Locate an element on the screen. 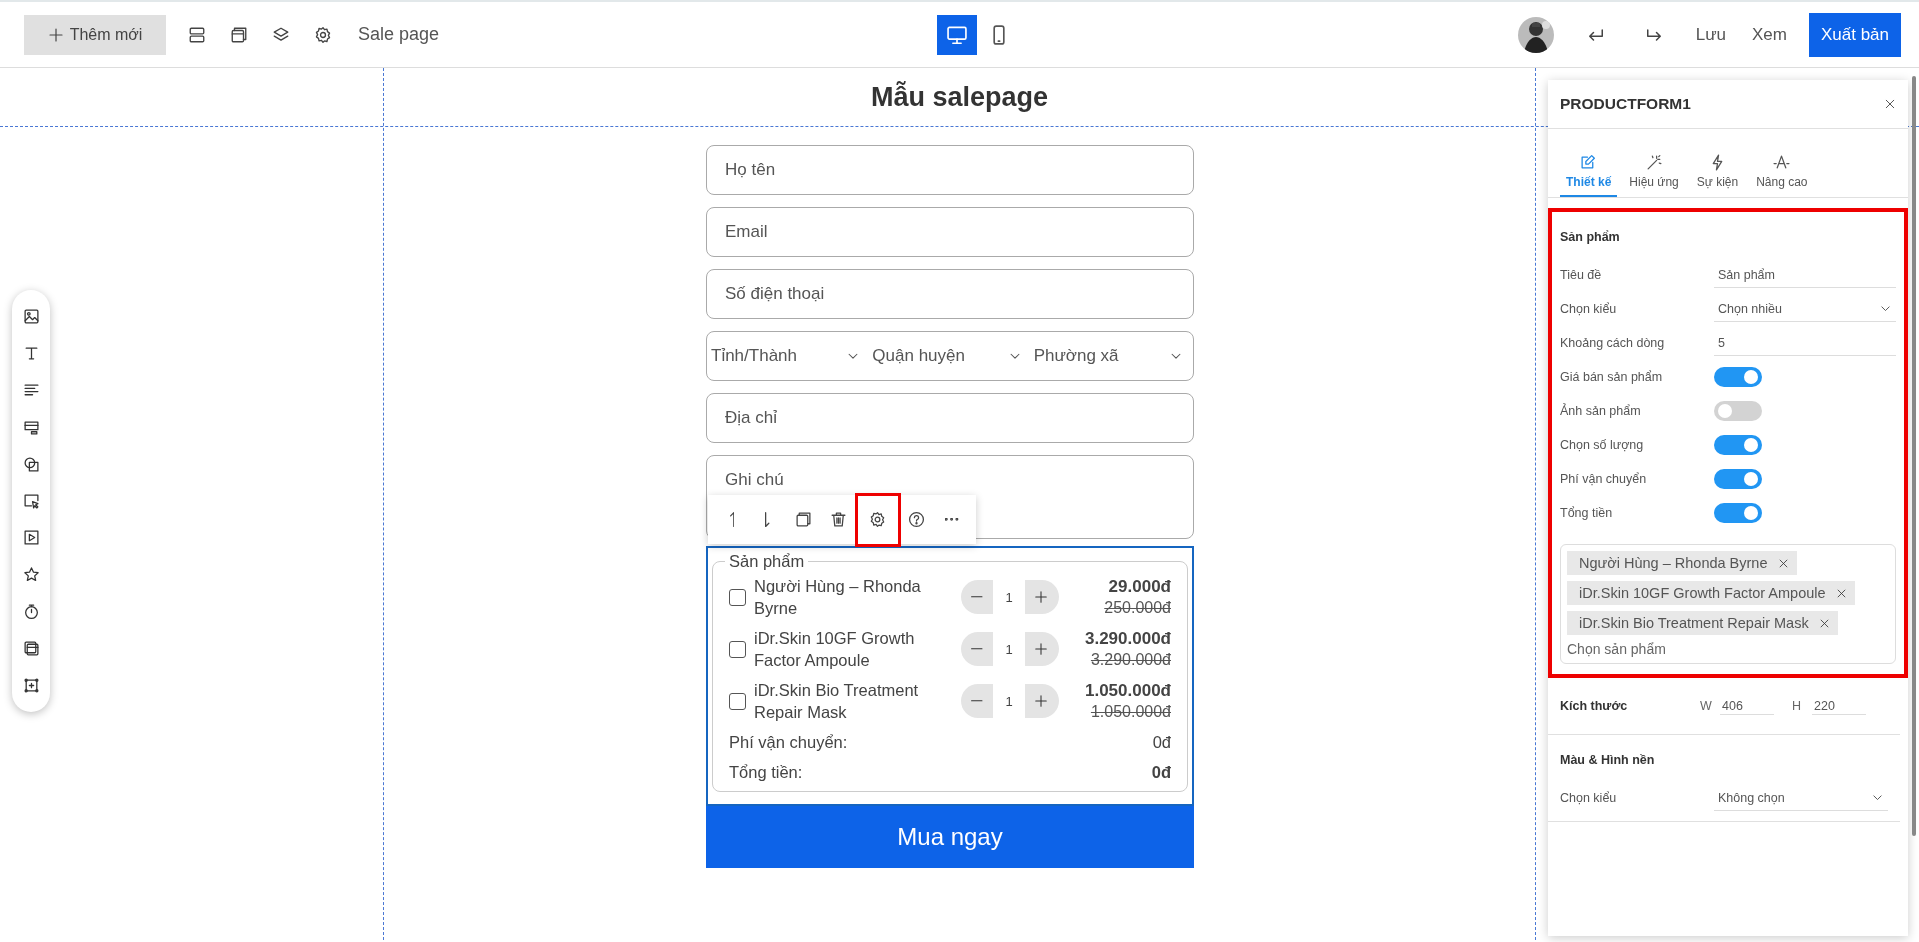 This screenshot has width=1919, height=942. add-new-button: Thêm mới is located at coordinates (95, 34).